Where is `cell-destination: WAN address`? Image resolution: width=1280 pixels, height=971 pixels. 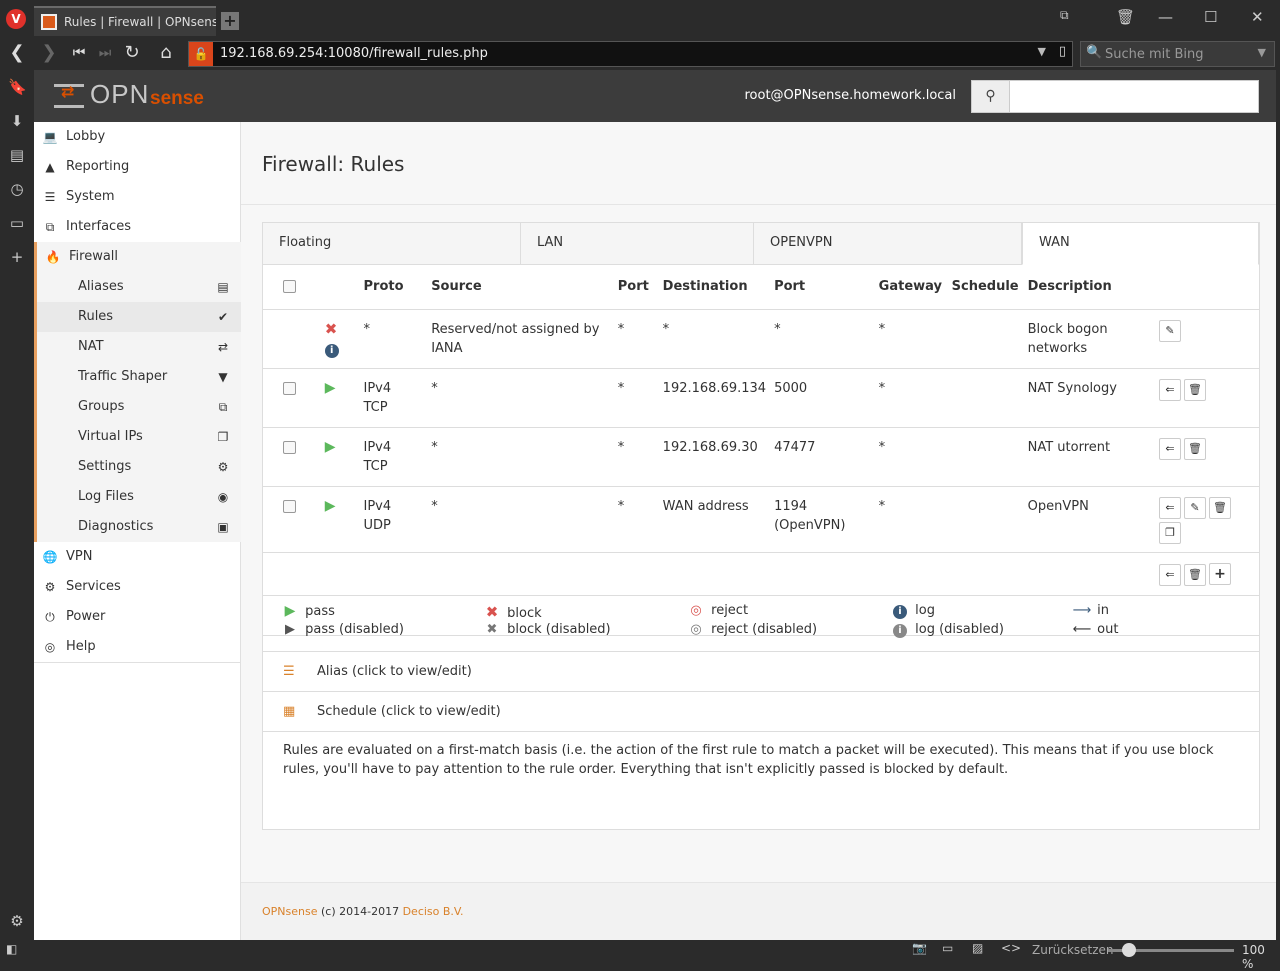
cell-destination: WAN address is located at coordinates (714, 519).